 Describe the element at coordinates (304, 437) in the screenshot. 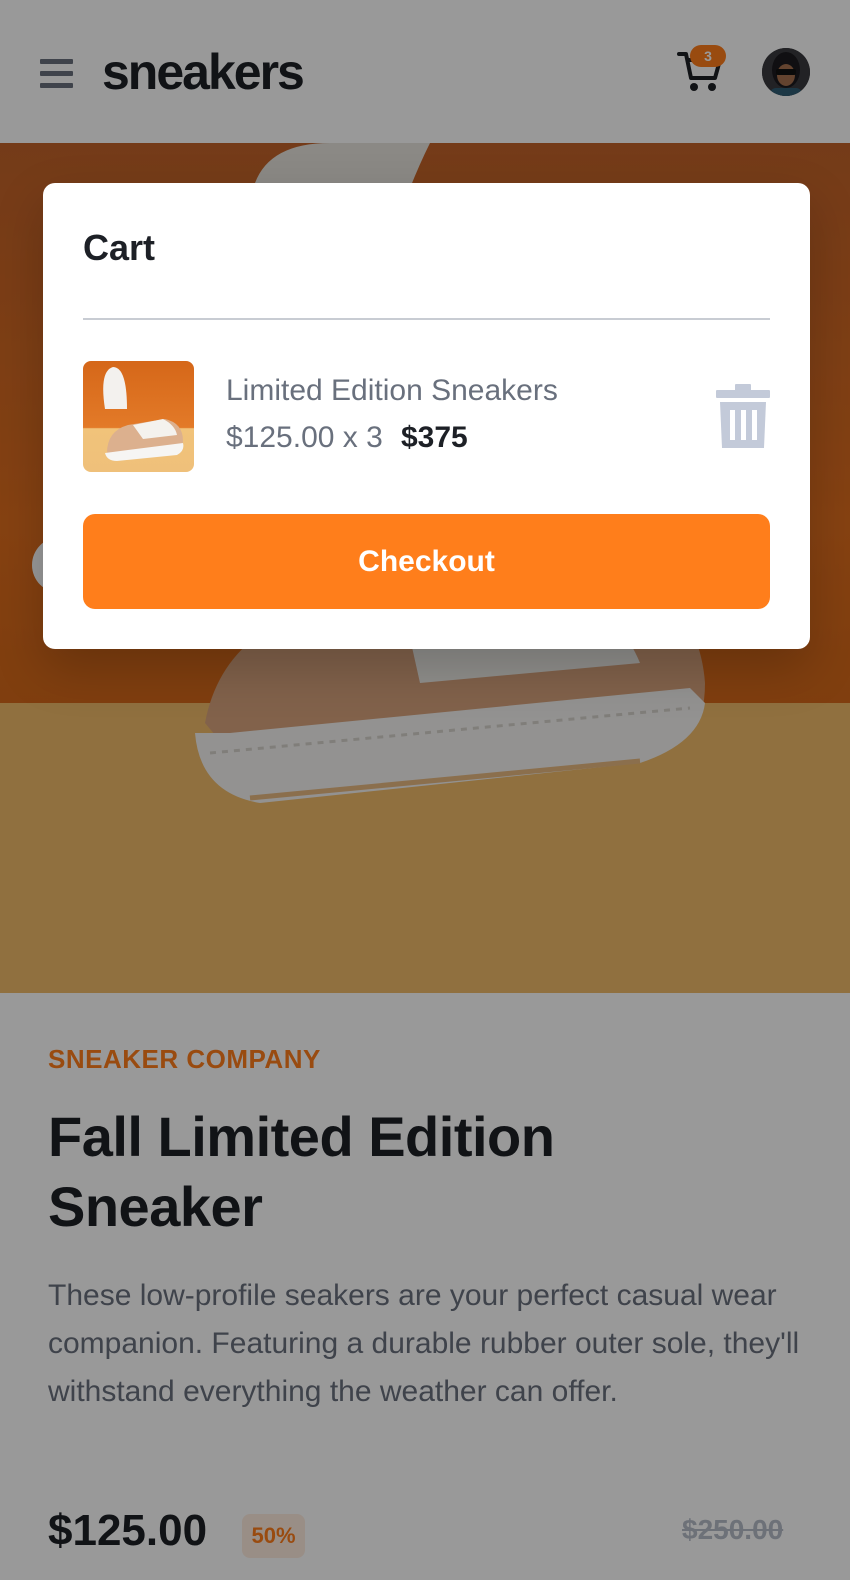

I see `cart-item-unit-price: $125.00 x 3` at that location.